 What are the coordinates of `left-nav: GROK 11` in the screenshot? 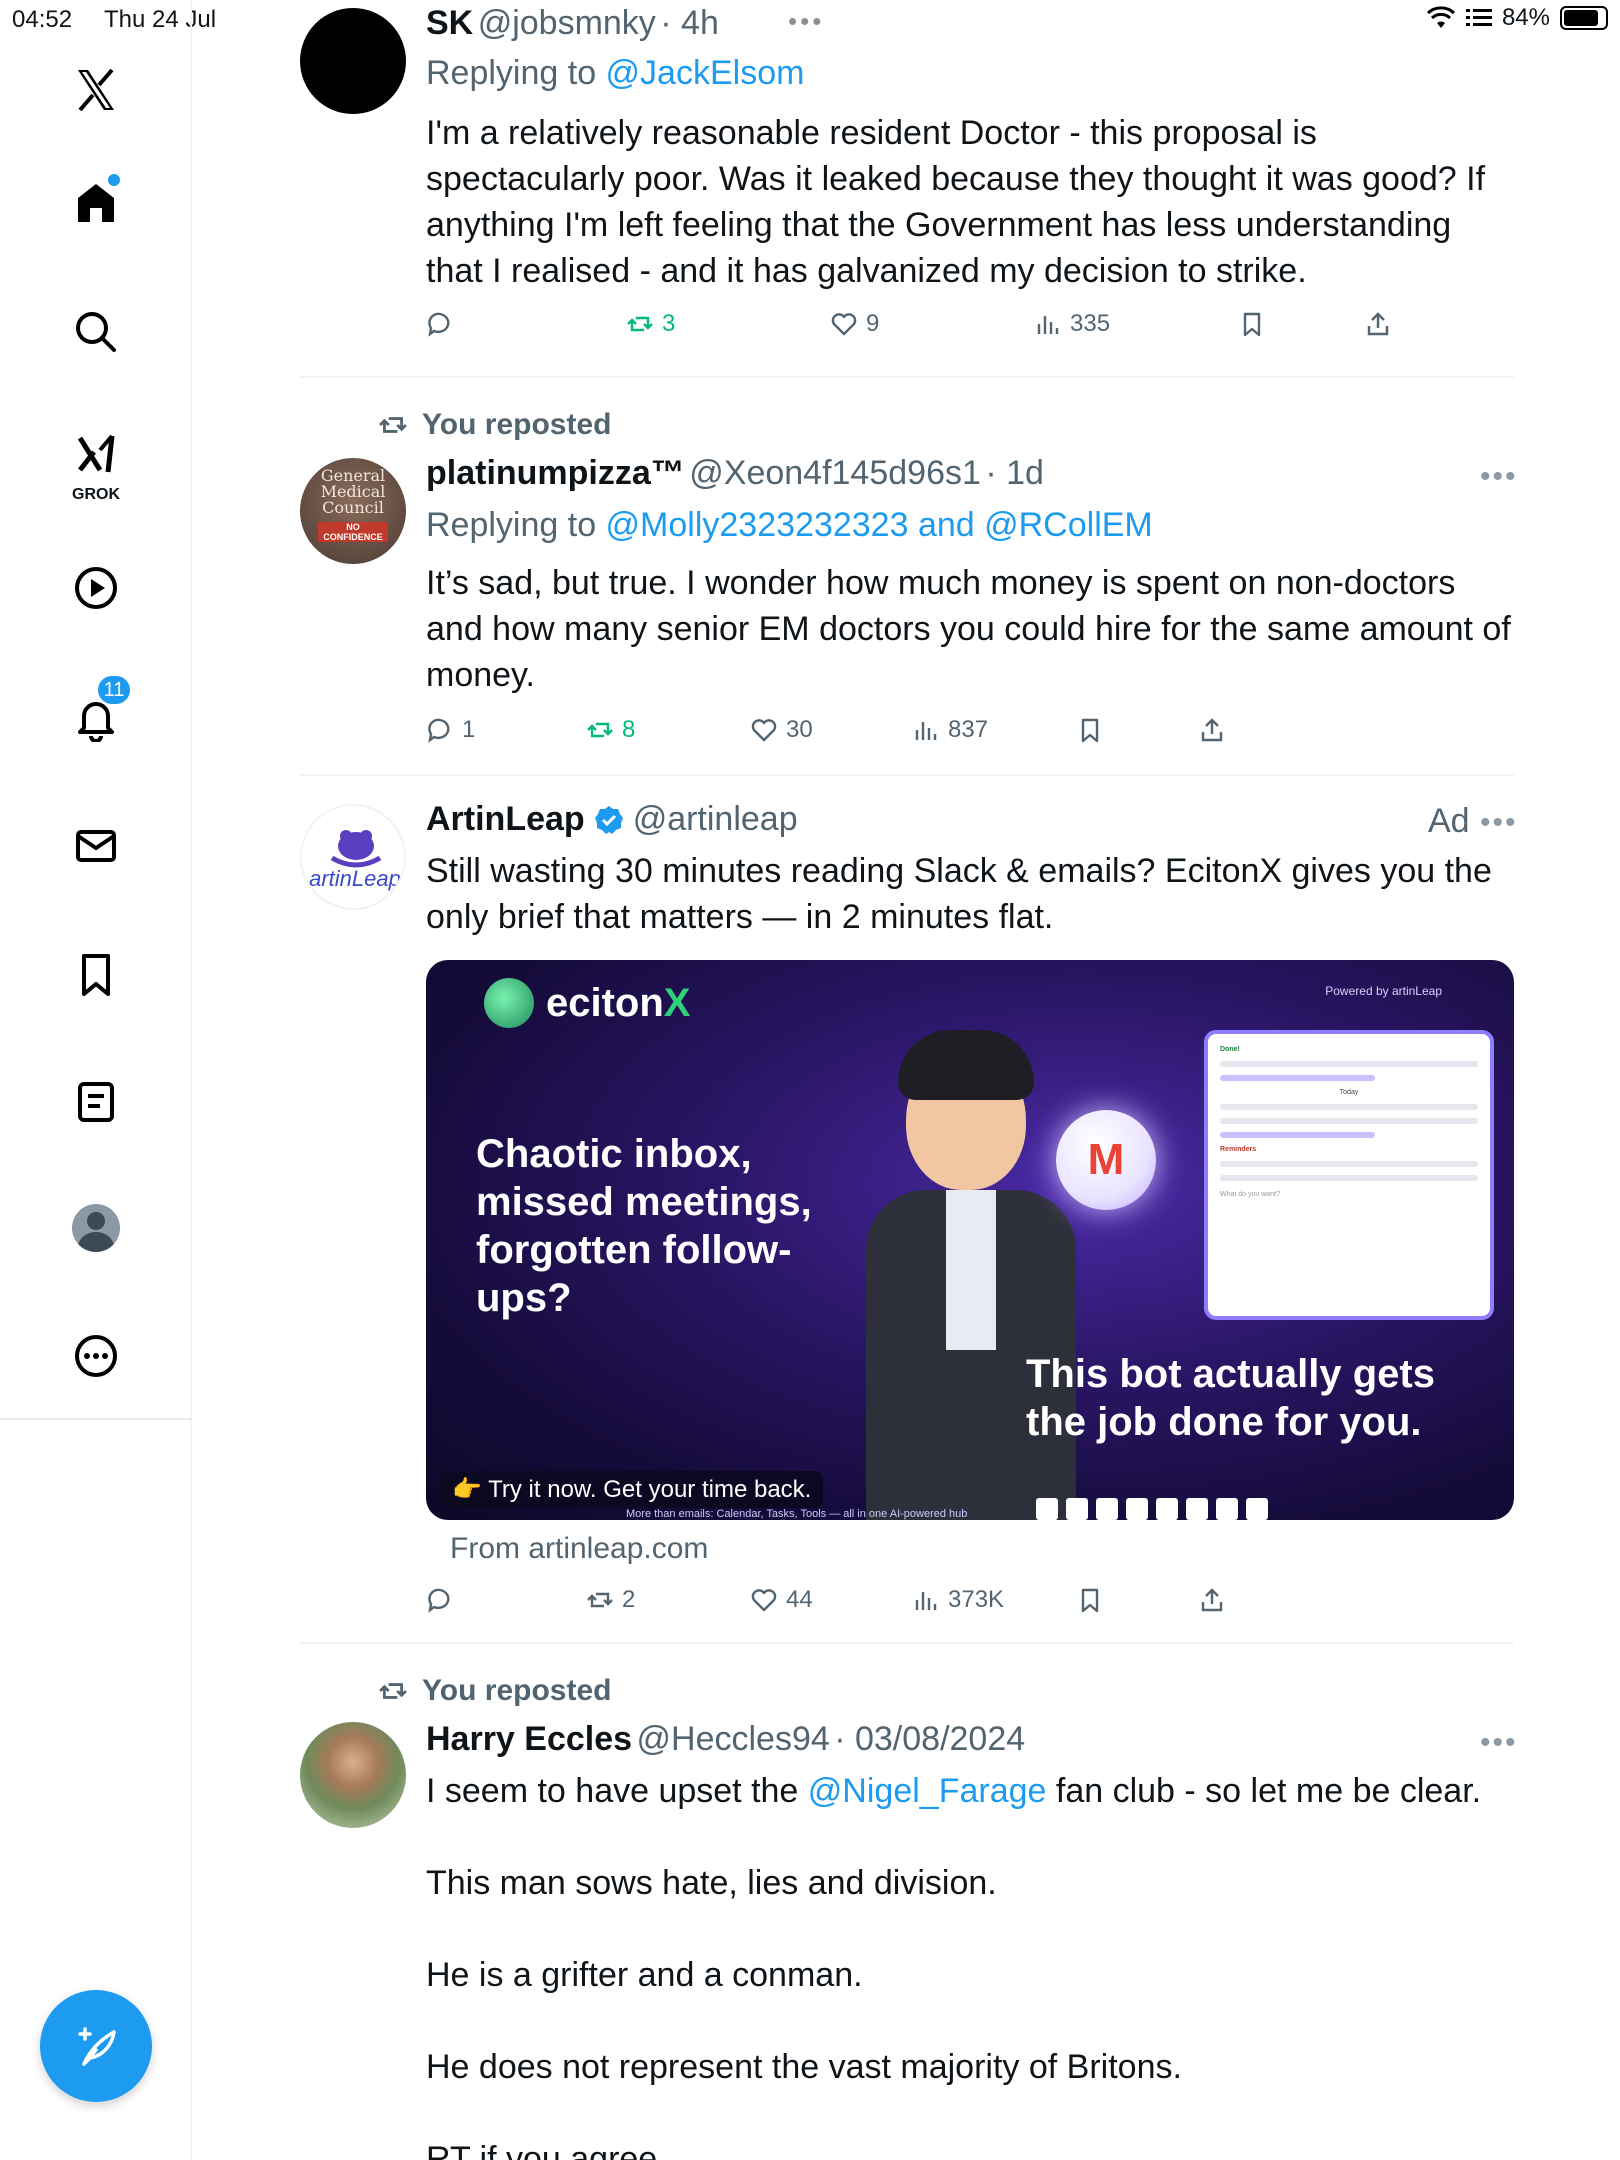 It's located at (96, 1080).